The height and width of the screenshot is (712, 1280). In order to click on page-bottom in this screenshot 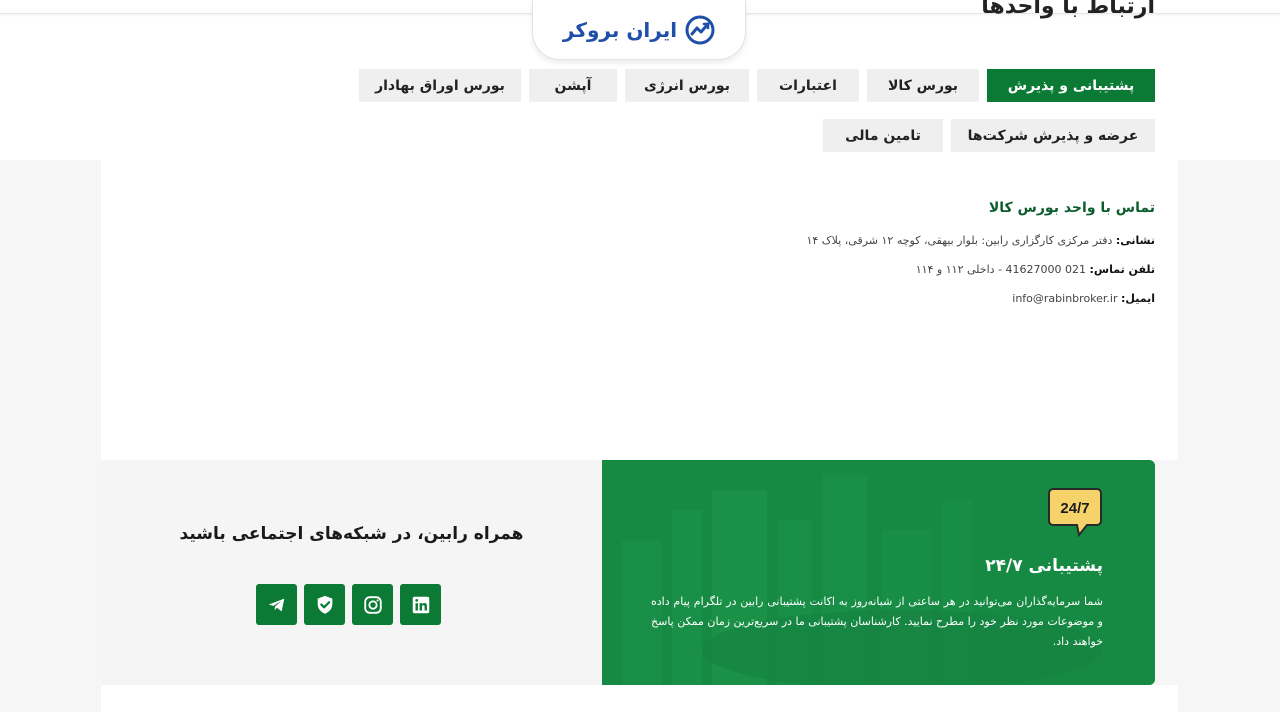, I will do `click(639, 698)`.